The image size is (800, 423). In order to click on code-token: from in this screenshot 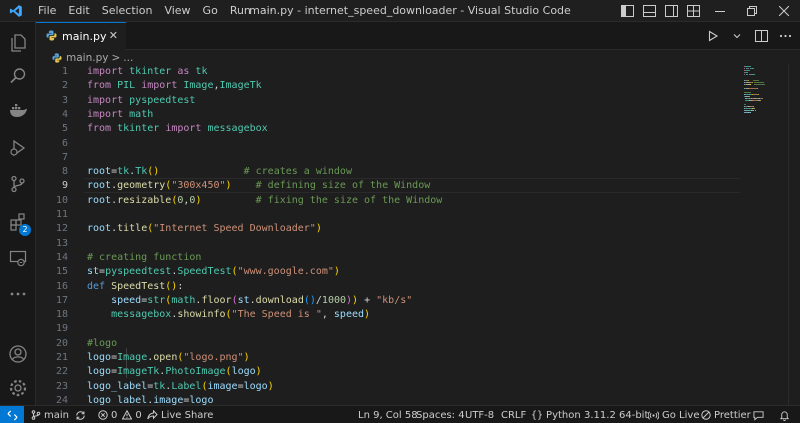, I will do `click(99, 86)`.